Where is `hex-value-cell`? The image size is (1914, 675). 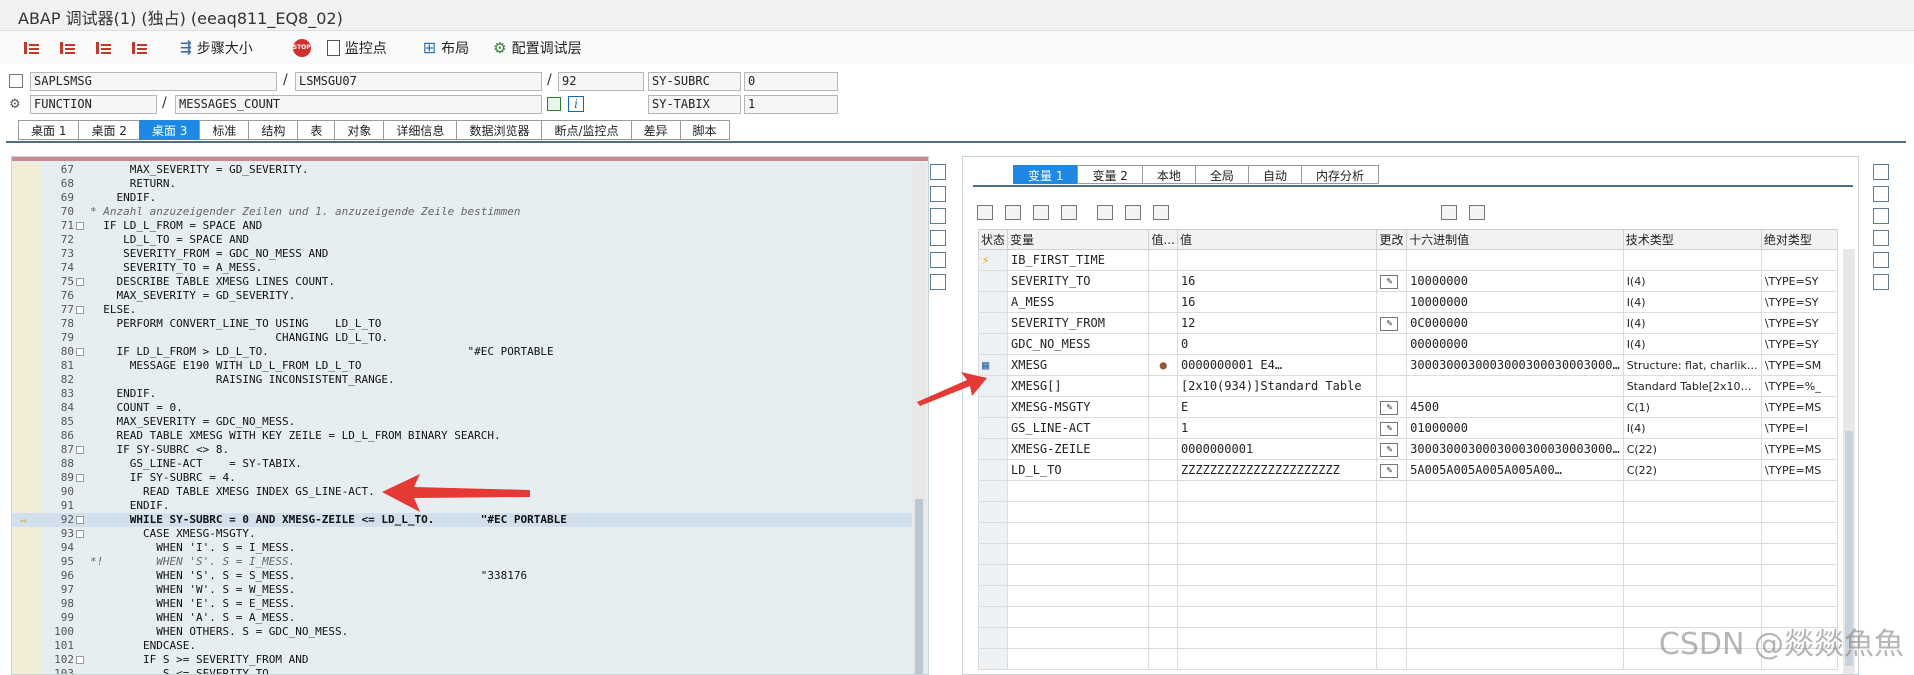
hex-value-cell is located at coordinates (1515, 260).